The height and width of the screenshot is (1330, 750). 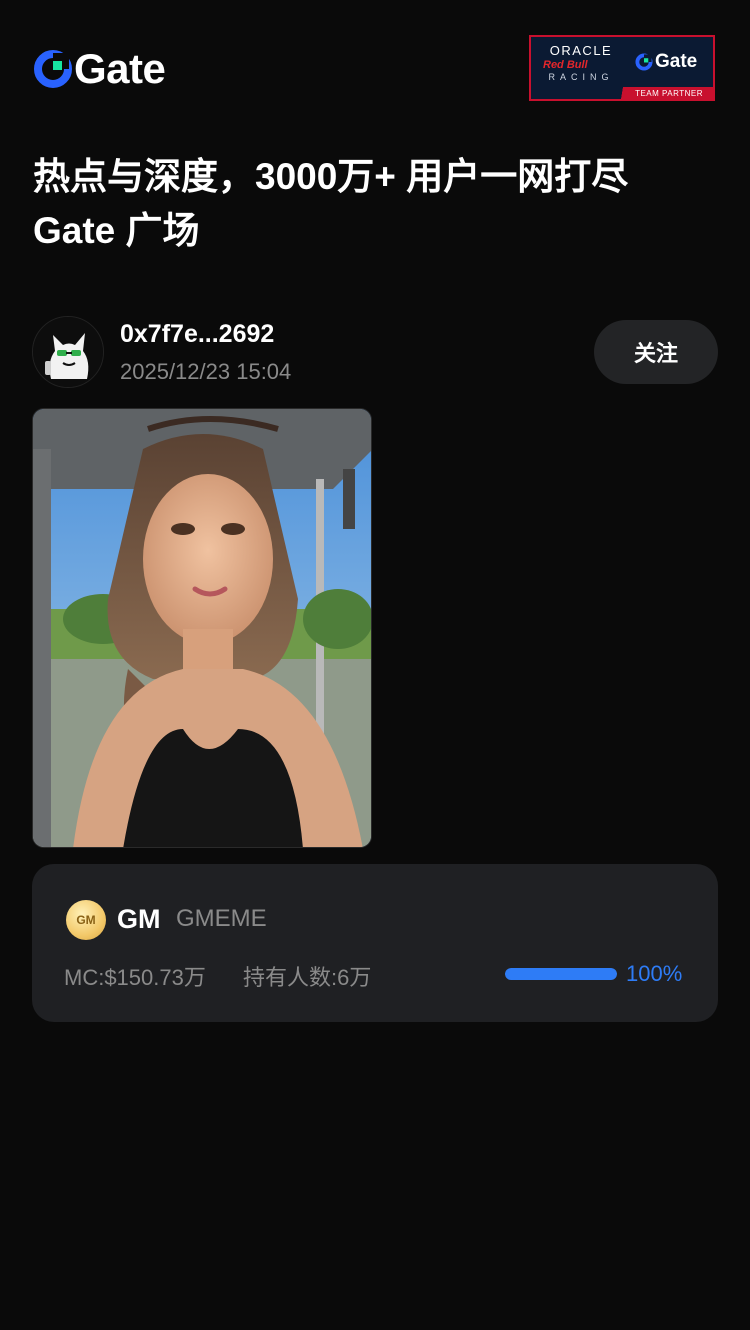 What do you see at coordinates (565, 65) in the screenshot?
I see `partner-redbull-text: Red Bull` at bounding box center [565, 65].